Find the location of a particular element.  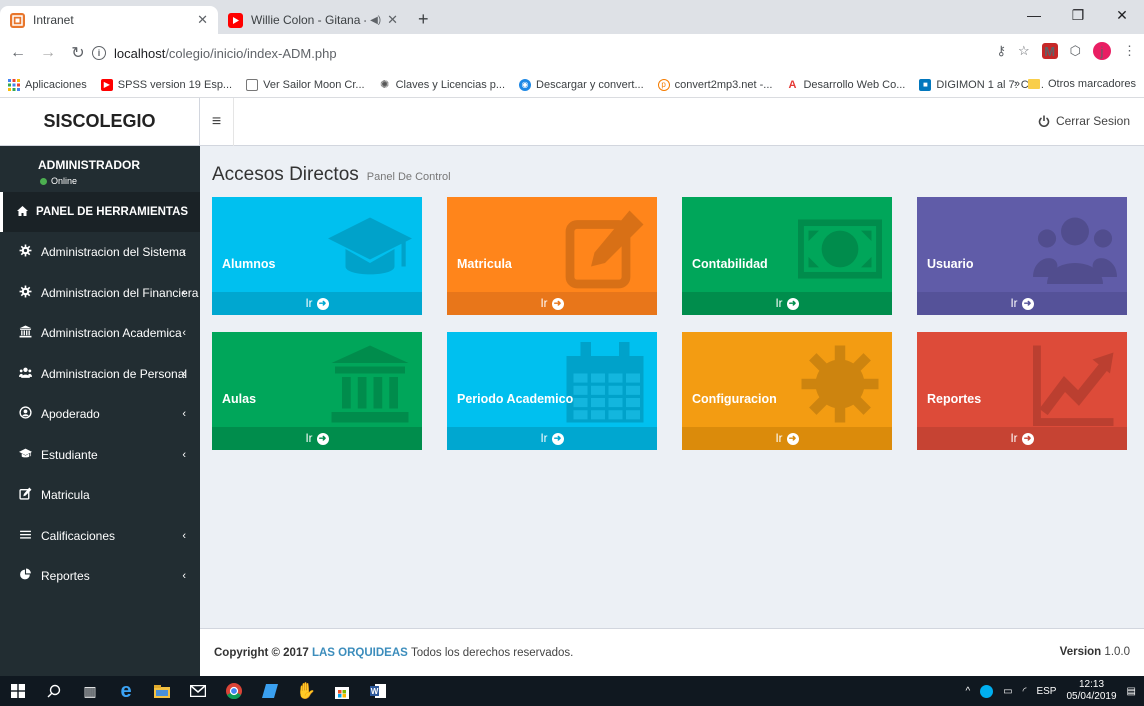

sidebar-menu-header: PANEL DE HERRAMIENTAS is located at coordinates (100, 212).